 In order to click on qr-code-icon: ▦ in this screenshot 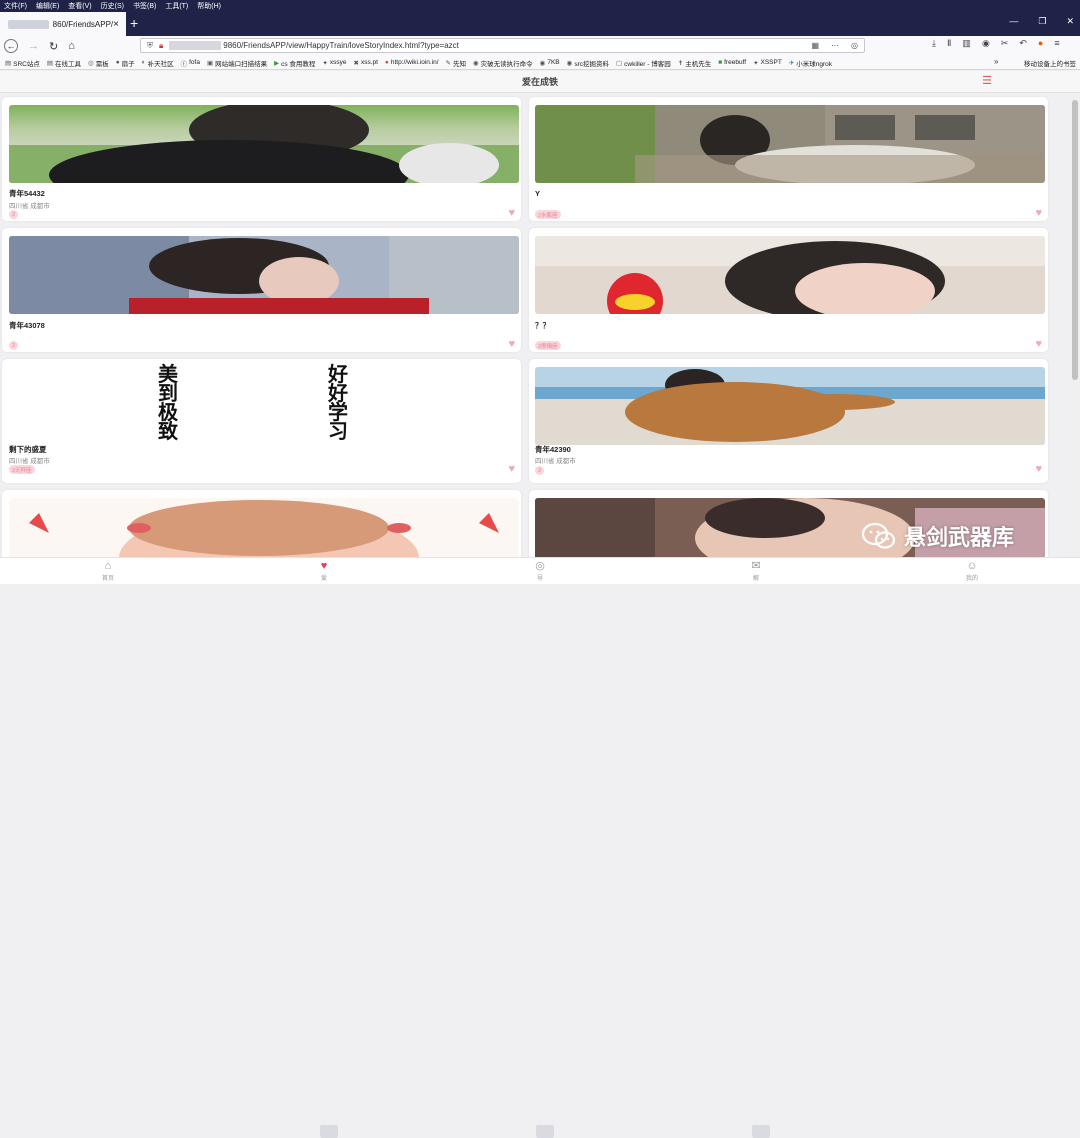, I will do `click(815, 45)`.